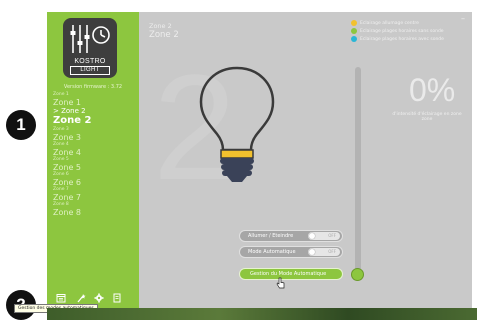  I want to click on legend-label: Eclairage plages horaires avec sonde, so click(402, 39).